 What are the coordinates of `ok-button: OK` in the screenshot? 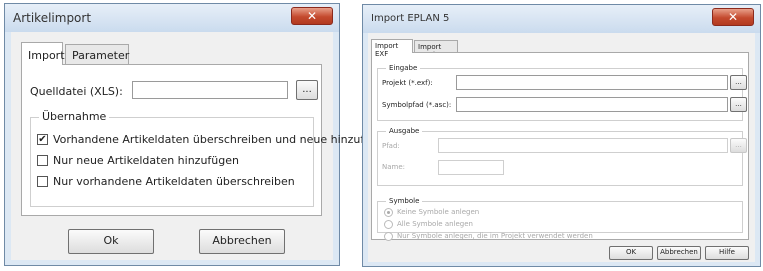 It's located at (631, 253).